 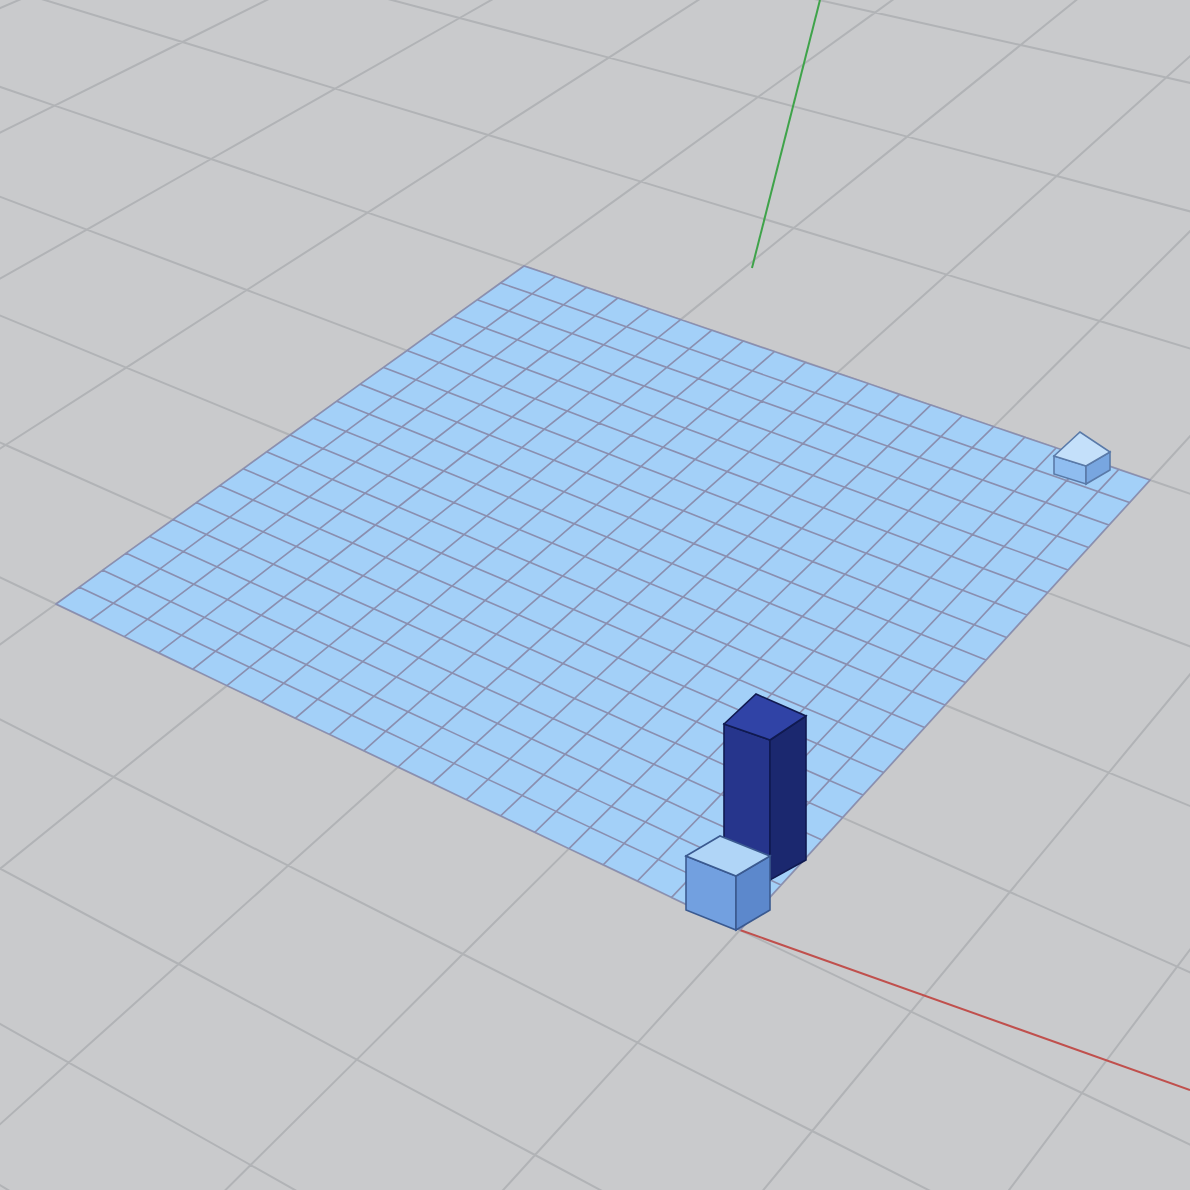 What do you see at coordinates (1082, 458) in the screenshot?
I see `corner-box-drawing` at bounding box center [1082, 458].